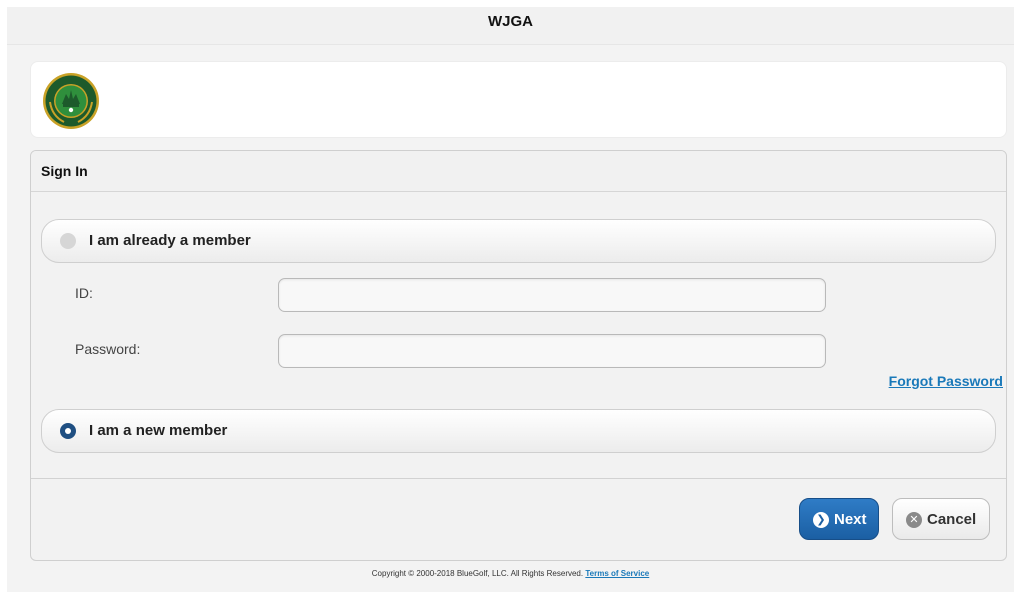  What do you see at coordinates (170, 240) in the screenshot?
I see `existing-member-label: I am already a member` at bounding box center [170, 240].